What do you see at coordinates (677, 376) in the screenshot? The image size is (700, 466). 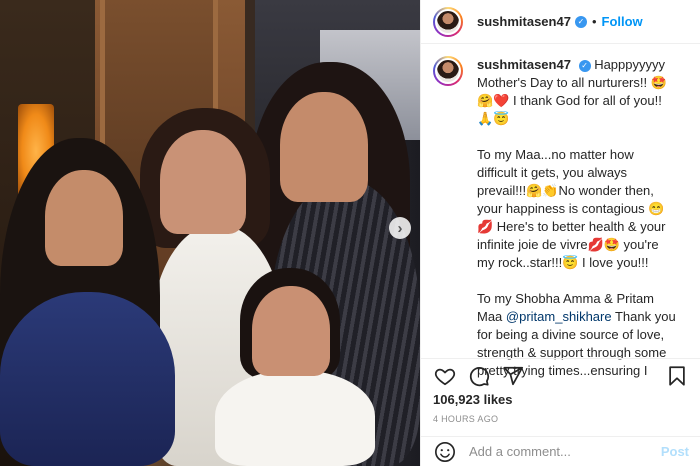 I see `save-bookmark-icon` at bounding box center [677, 376].